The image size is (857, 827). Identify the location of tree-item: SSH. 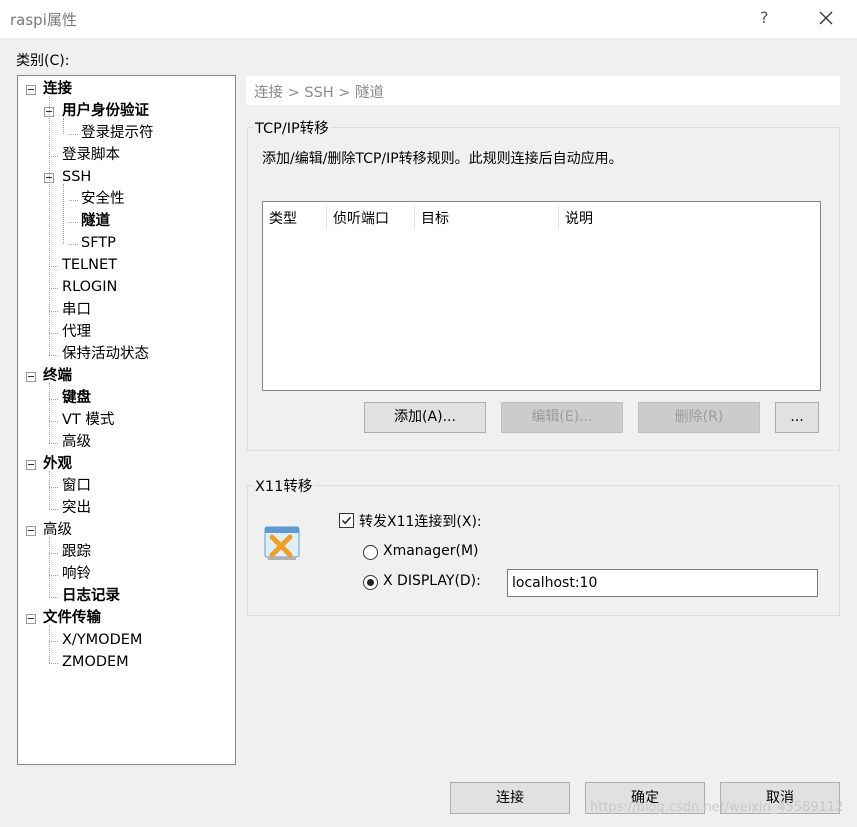
(76, 177).